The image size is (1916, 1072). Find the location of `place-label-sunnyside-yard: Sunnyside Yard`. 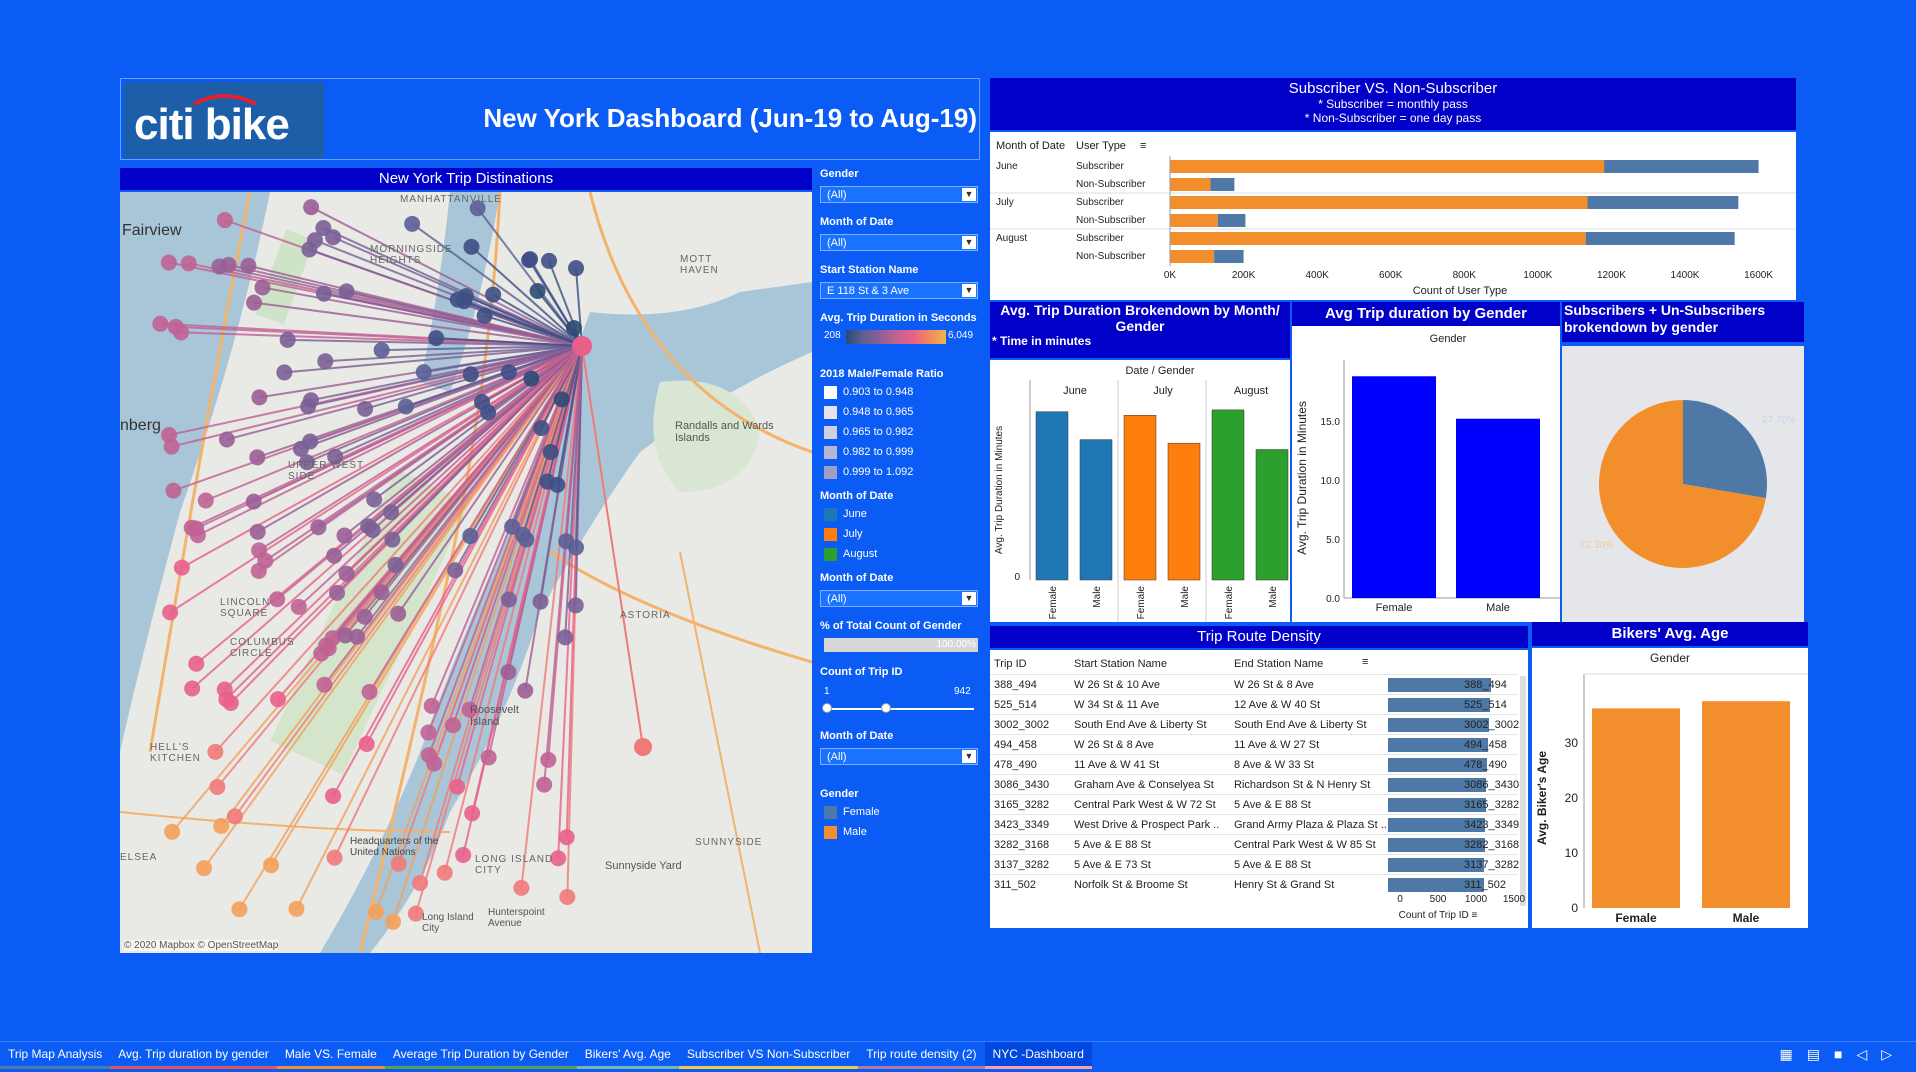

place-label-sunnyside-yard: Sunnyside Yard is located at coordinates (643, 866).